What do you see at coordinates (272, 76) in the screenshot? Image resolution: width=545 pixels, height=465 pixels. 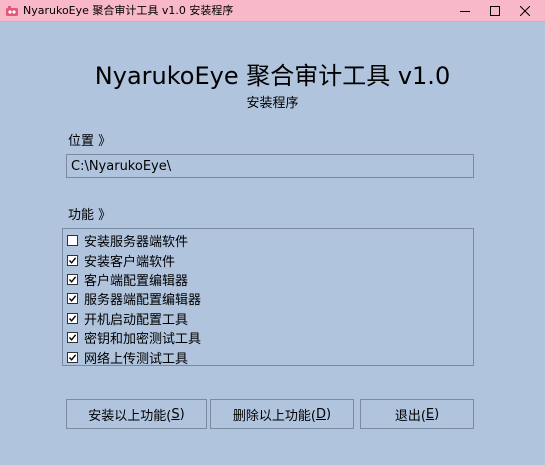 I see `app-title: NyarukoEye 聚合审计工具 v1.0` at bounding box center [272, 76].